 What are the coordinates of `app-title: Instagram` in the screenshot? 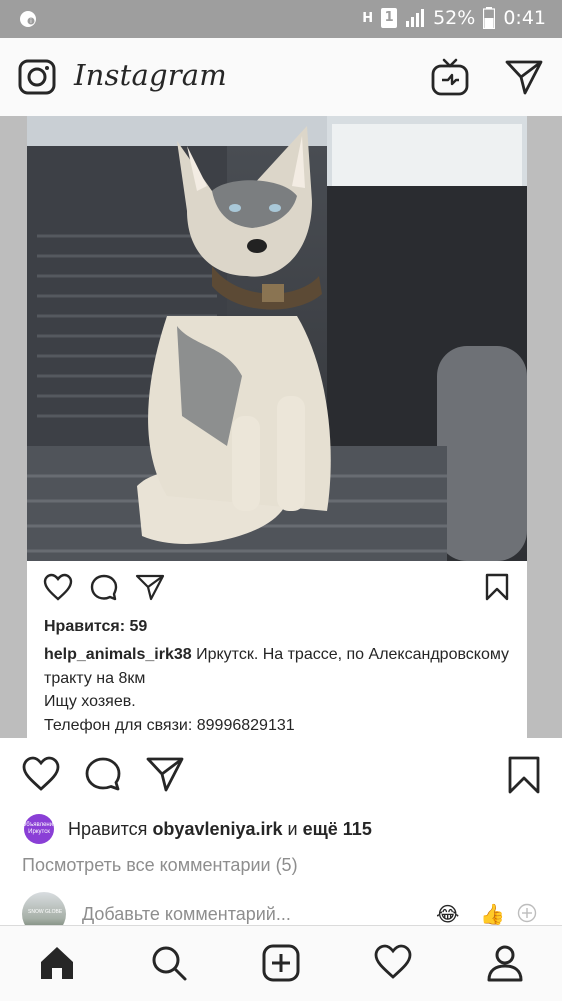 It's located at (150, 75).